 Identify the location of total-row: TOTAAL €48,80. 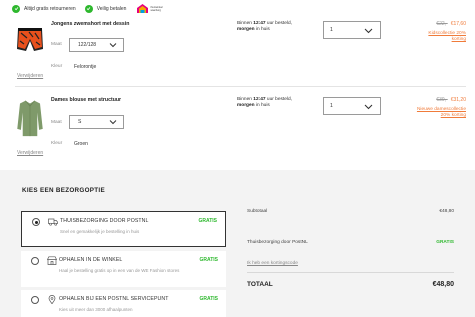
(350, 284).